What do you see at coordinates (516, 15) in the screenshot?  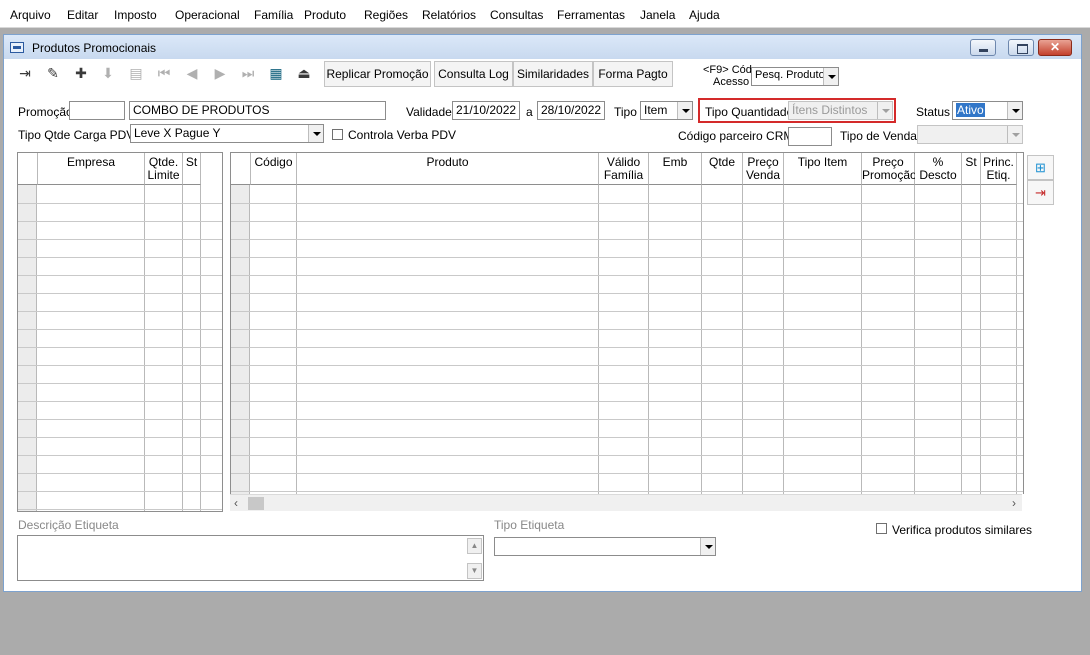 I see `menu-consultas: Consultas` at bounding box center [516, 15].